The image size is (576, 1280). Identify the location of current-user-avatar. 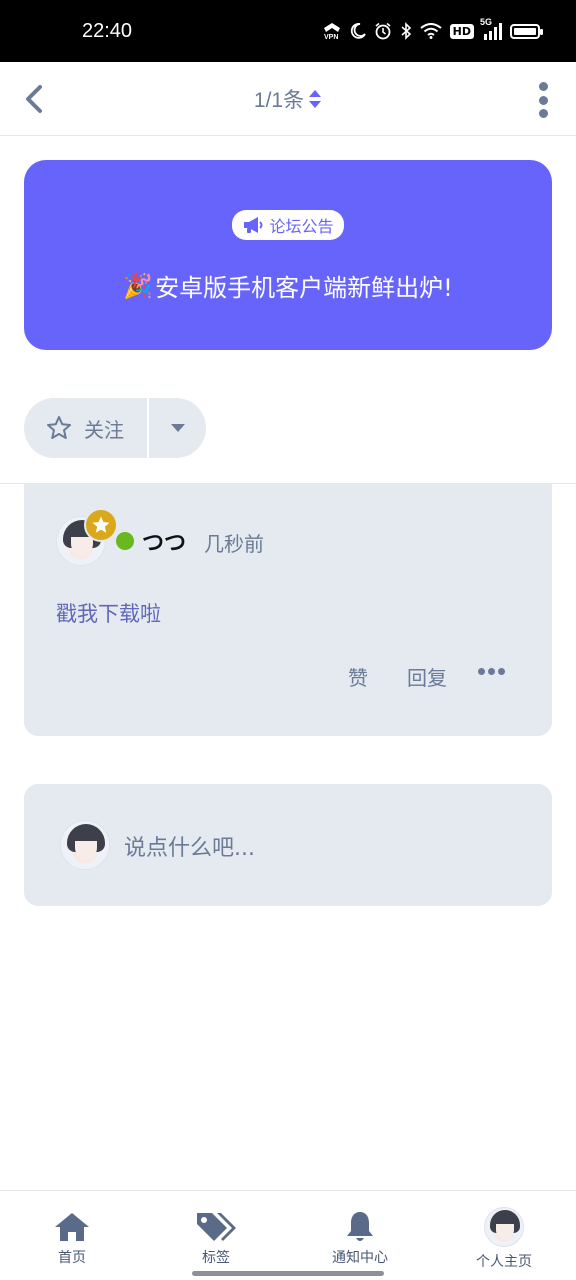
(85, 845).